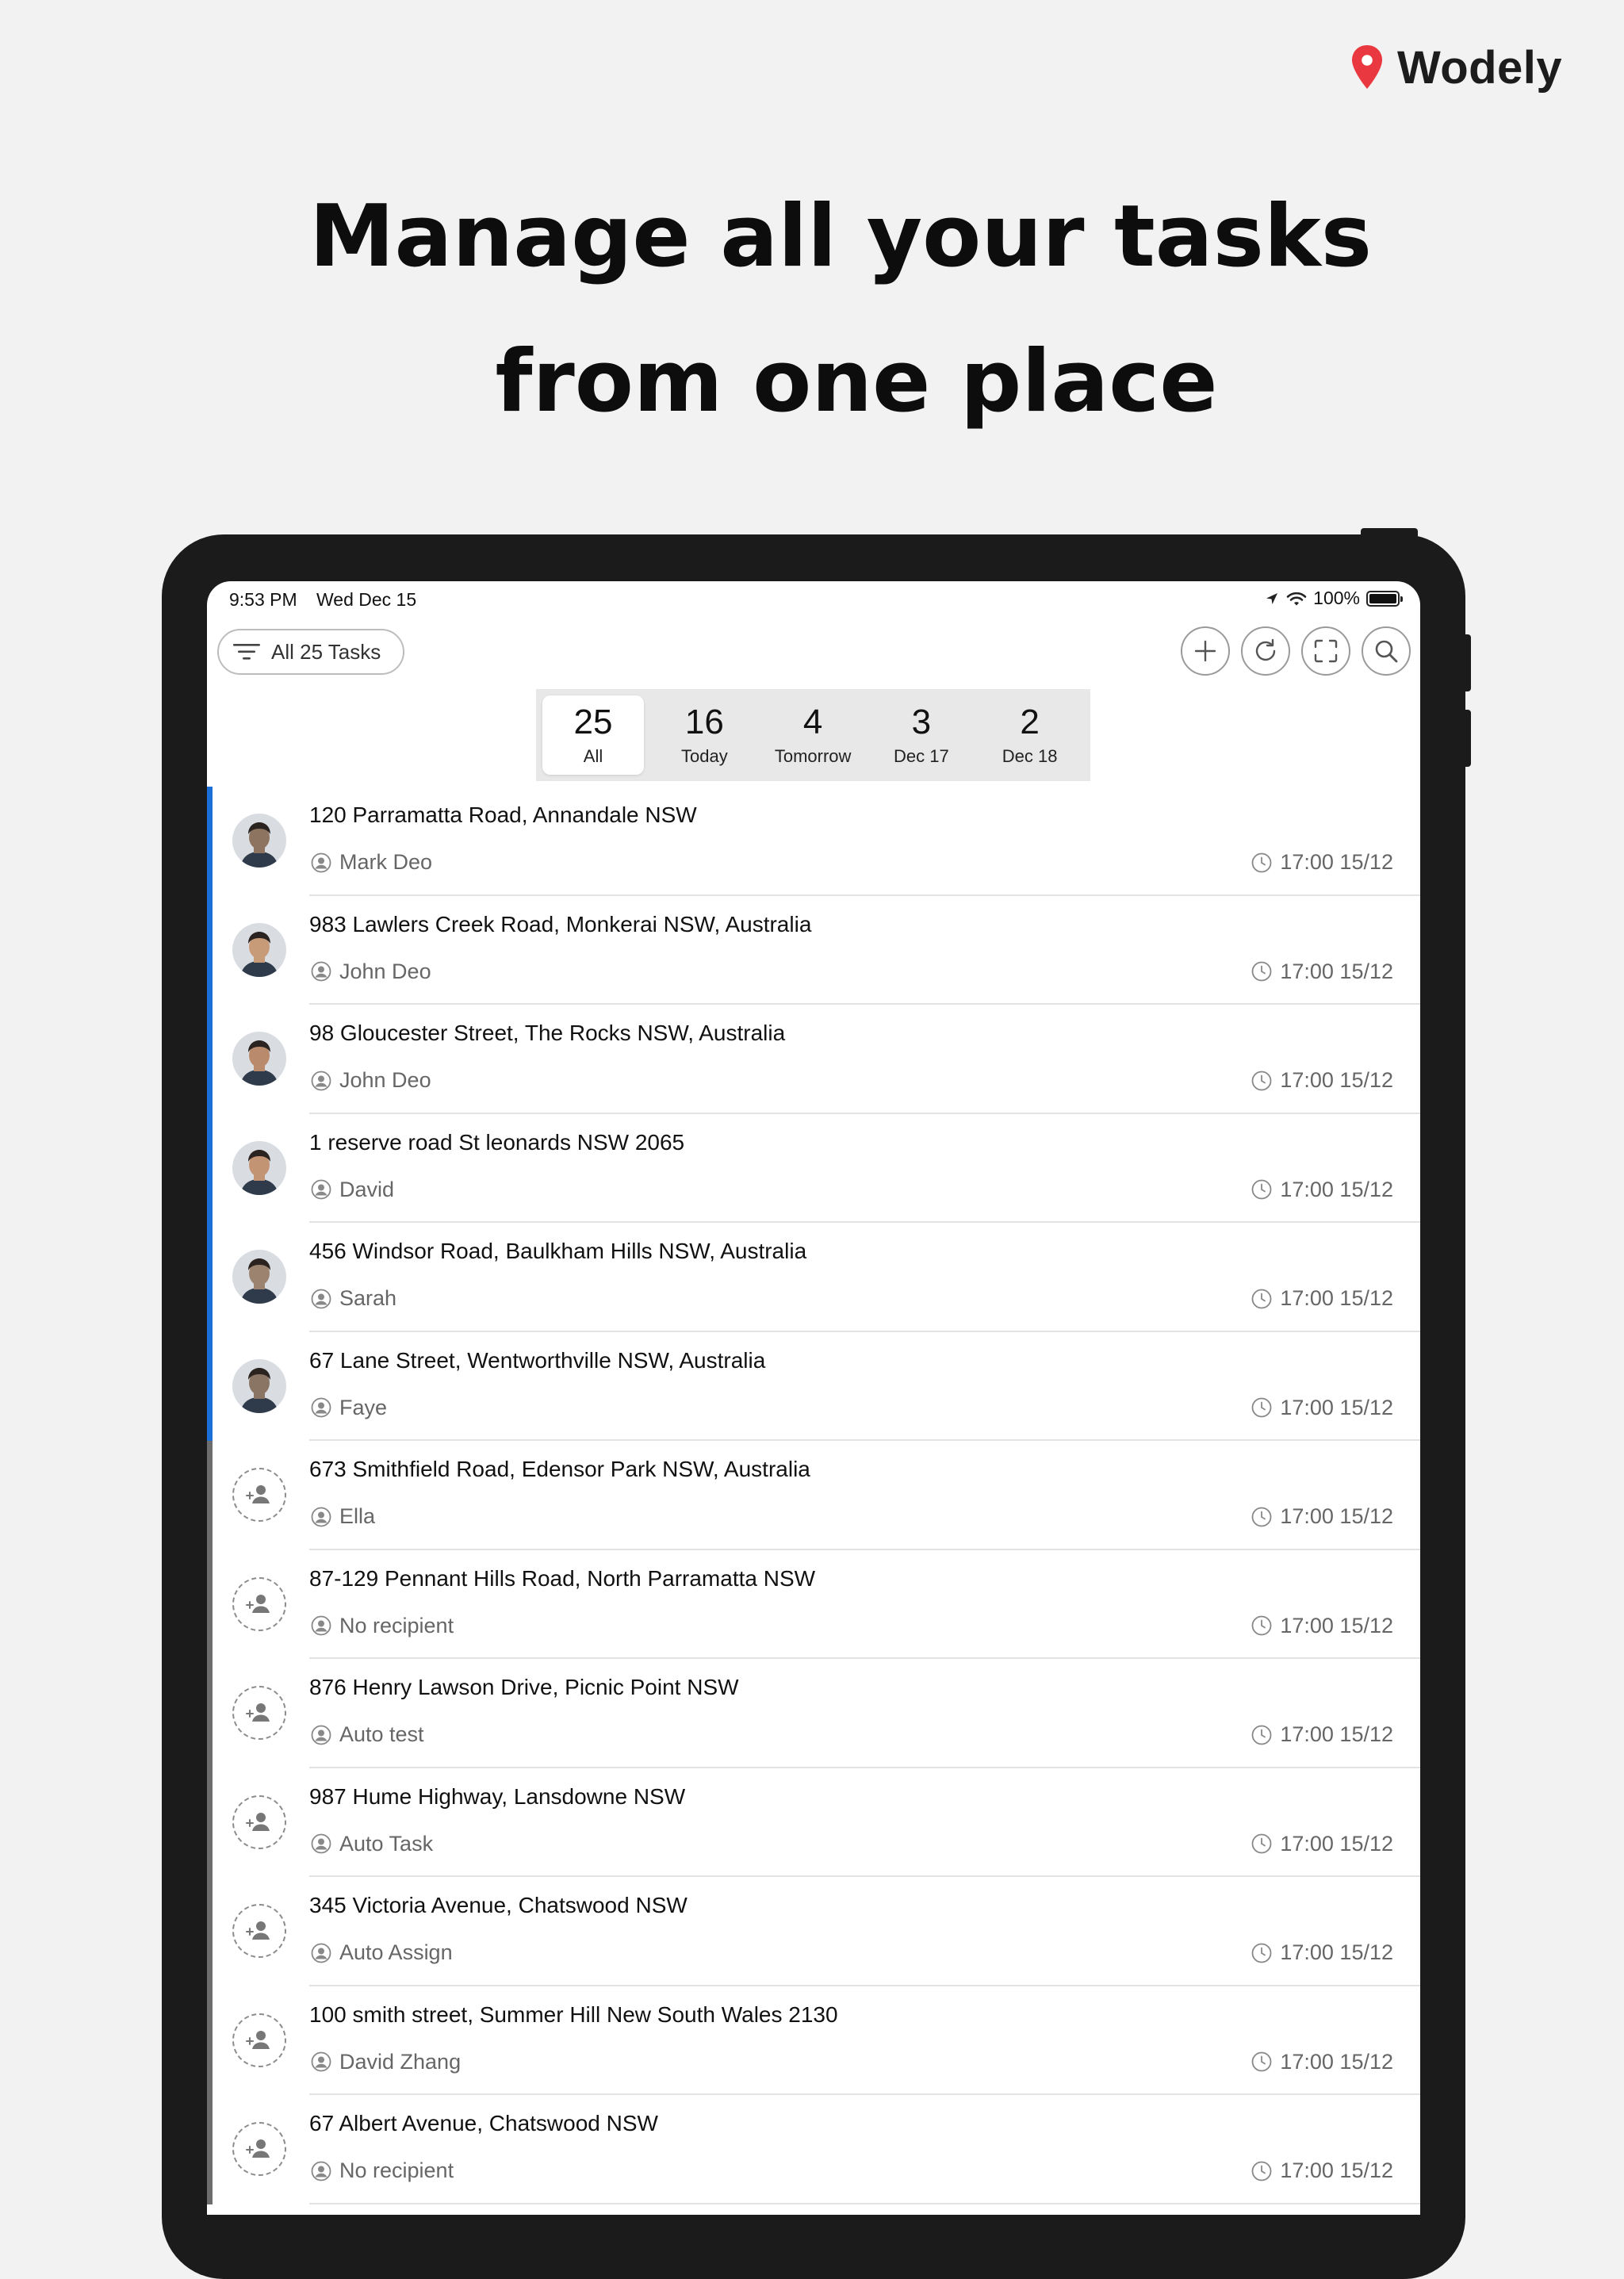  What do you see at coordinates (593, 722) in the screenshot?
I see `segment-count: 25` at bounding box center [593, 722].